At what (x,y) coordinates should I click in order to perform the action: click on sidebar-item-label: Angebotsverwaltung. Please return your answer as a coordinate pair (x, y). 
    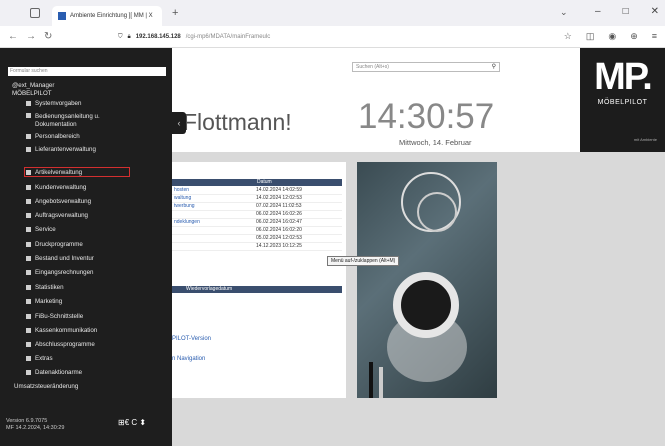
    Looking at the image, I should click on (63, 201).